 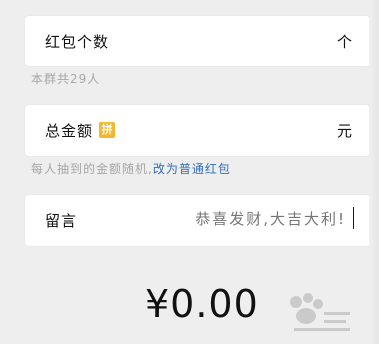 What do you see at coordinates (251, 219) in the screenshot?
I see `message-input` at bounding box center [251, 219].